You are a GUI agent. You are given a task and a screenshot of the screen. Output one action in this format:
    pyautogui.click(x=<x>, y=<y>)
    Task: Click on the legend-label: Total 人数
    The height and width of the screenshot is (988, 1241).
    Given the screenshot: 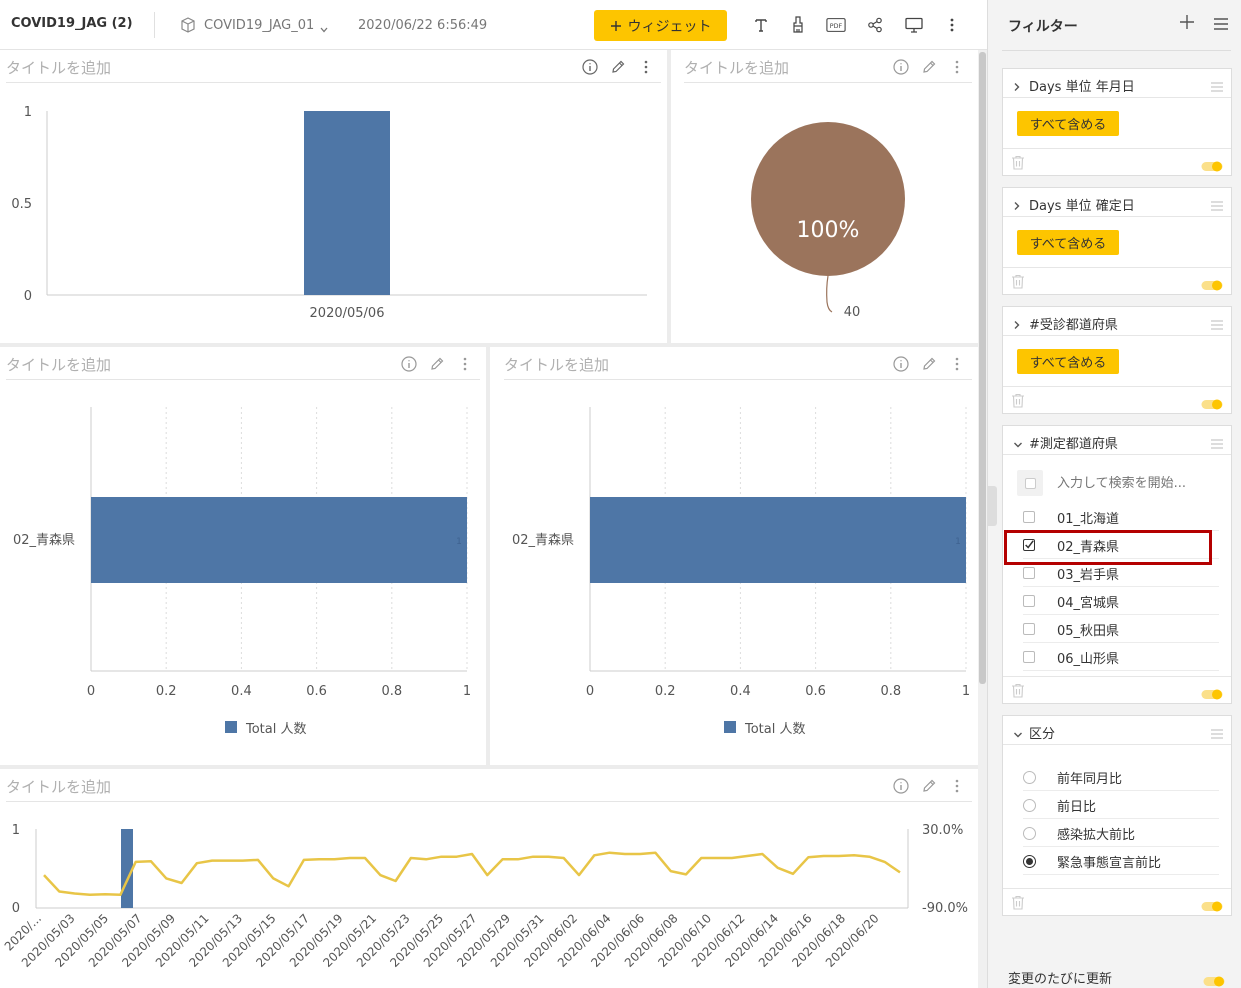 What is the action you would take?
    pyautogui.click(x=276, y=729)
    